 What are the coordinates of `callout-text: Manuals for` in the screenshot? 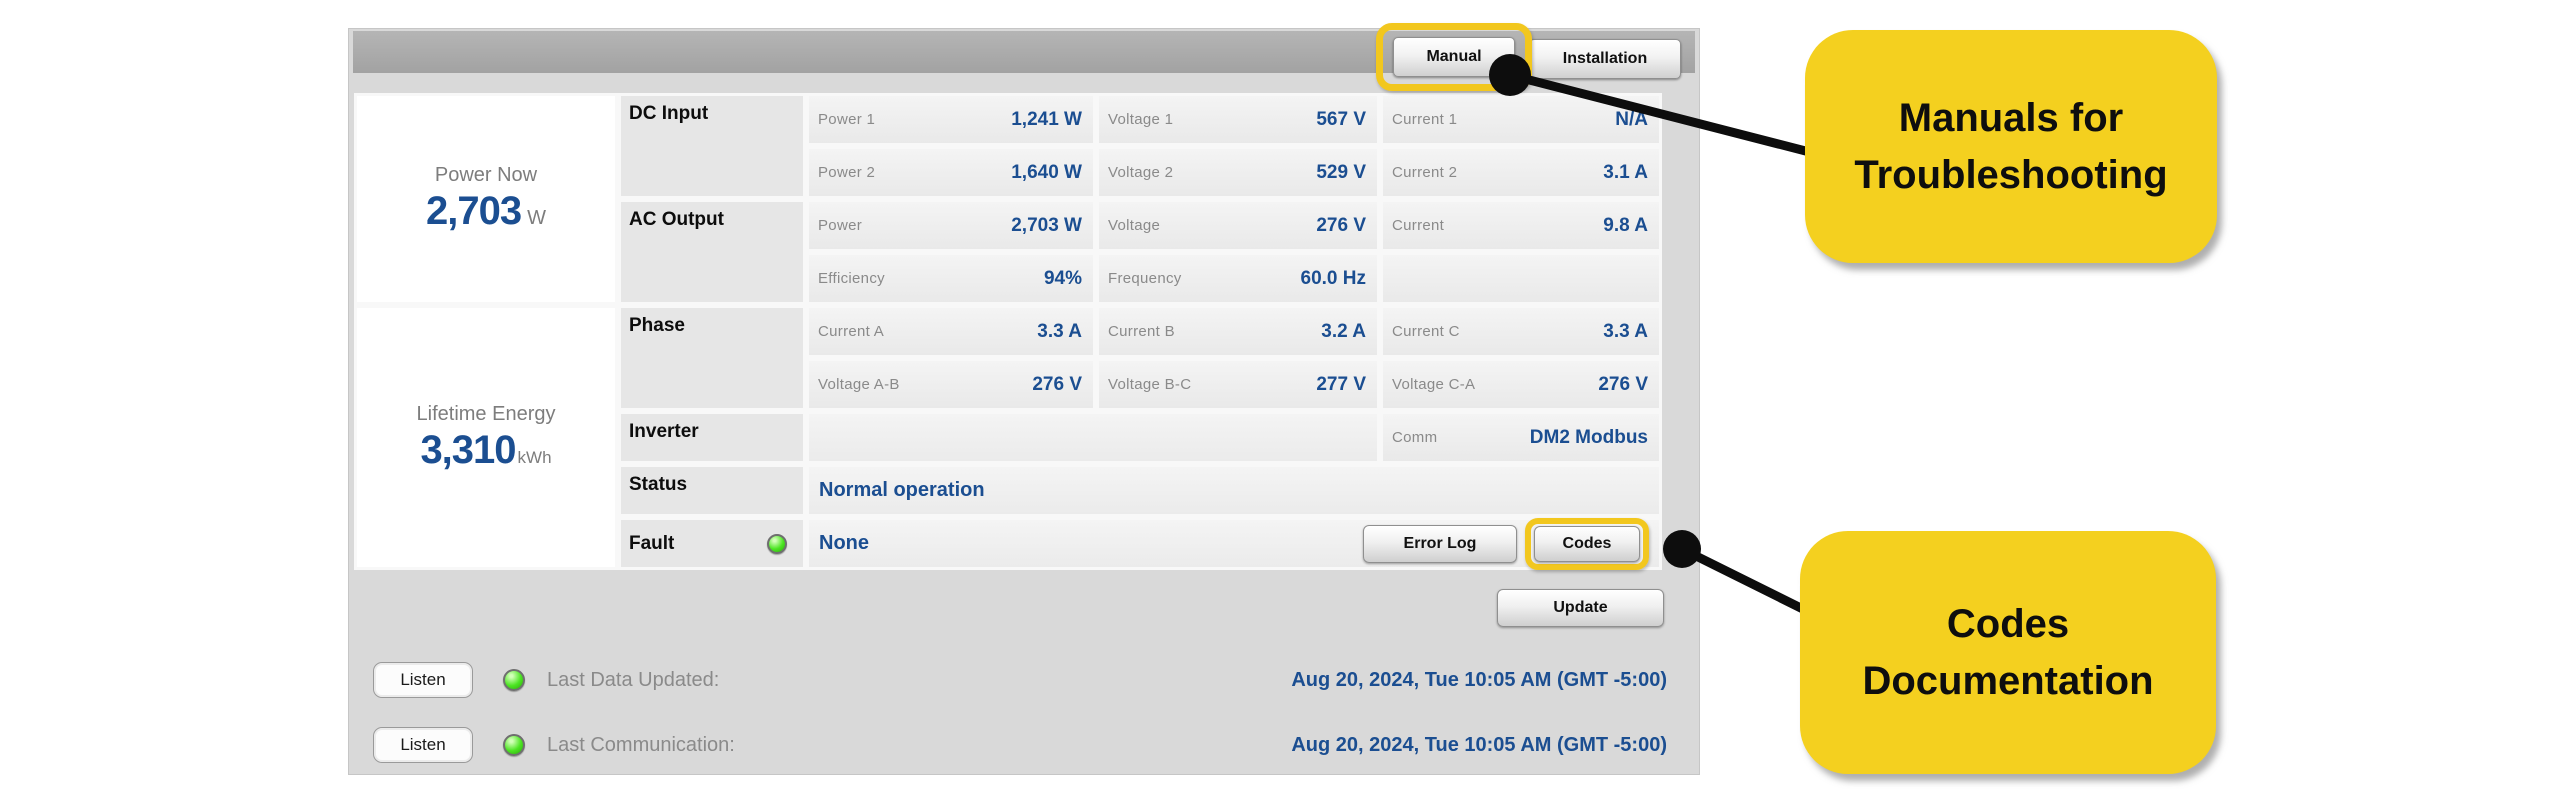 It's located at (2011, 117).